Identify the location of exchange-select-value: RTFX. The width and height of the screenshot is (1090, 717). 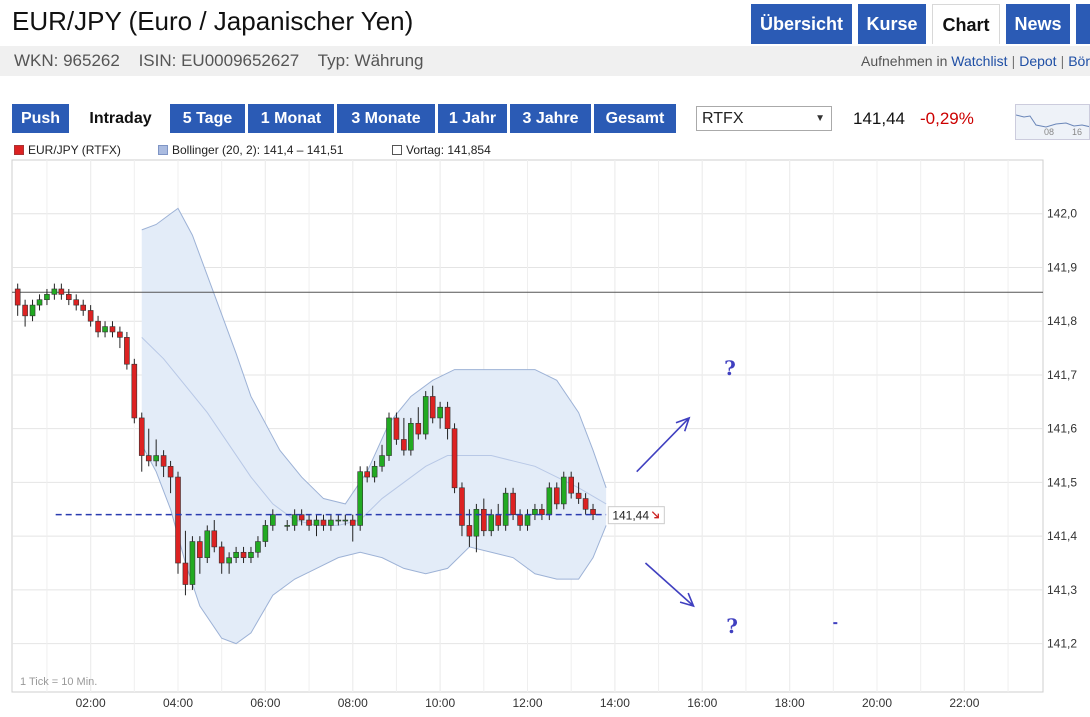
(723, 118).